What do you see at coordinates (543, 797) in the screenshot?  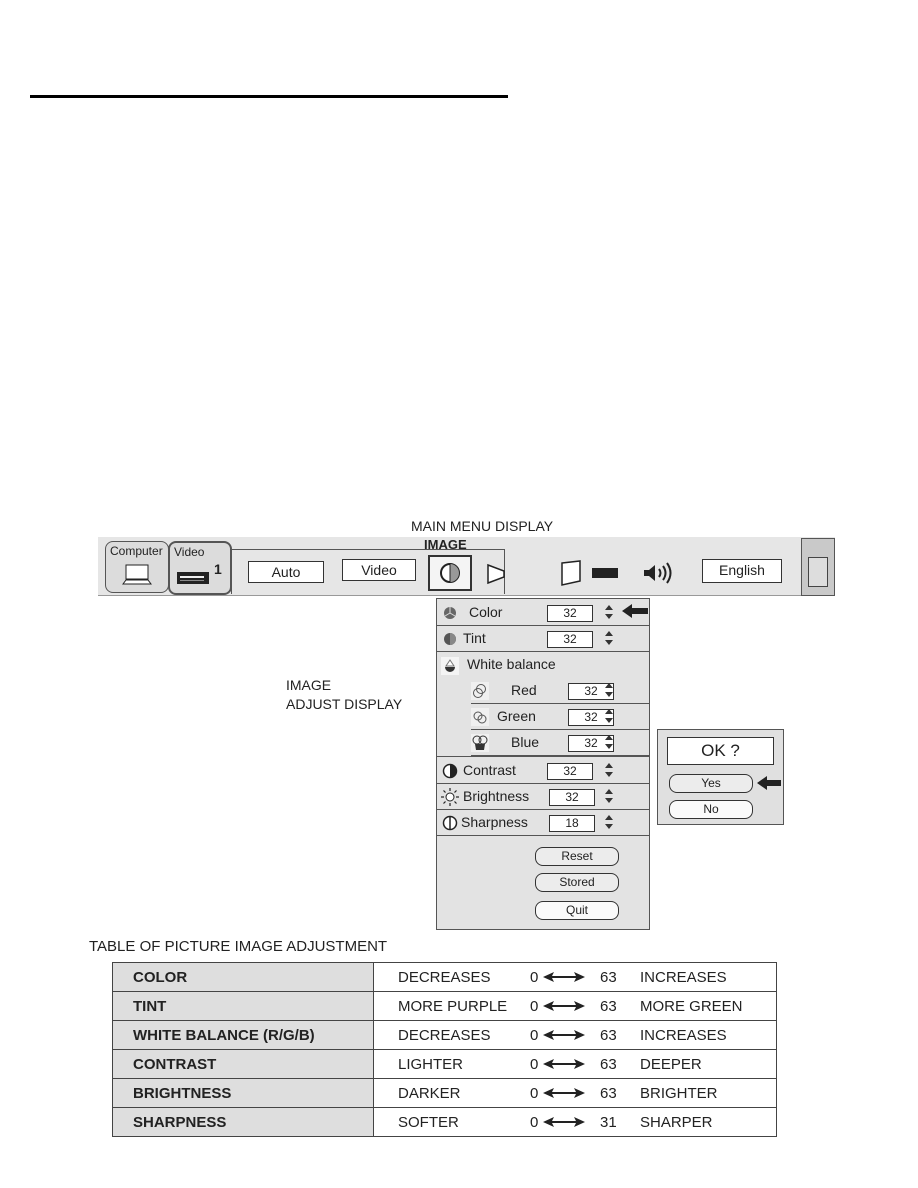 I see `brightness-row: Brightness 32` at bounding box center [543, 797].